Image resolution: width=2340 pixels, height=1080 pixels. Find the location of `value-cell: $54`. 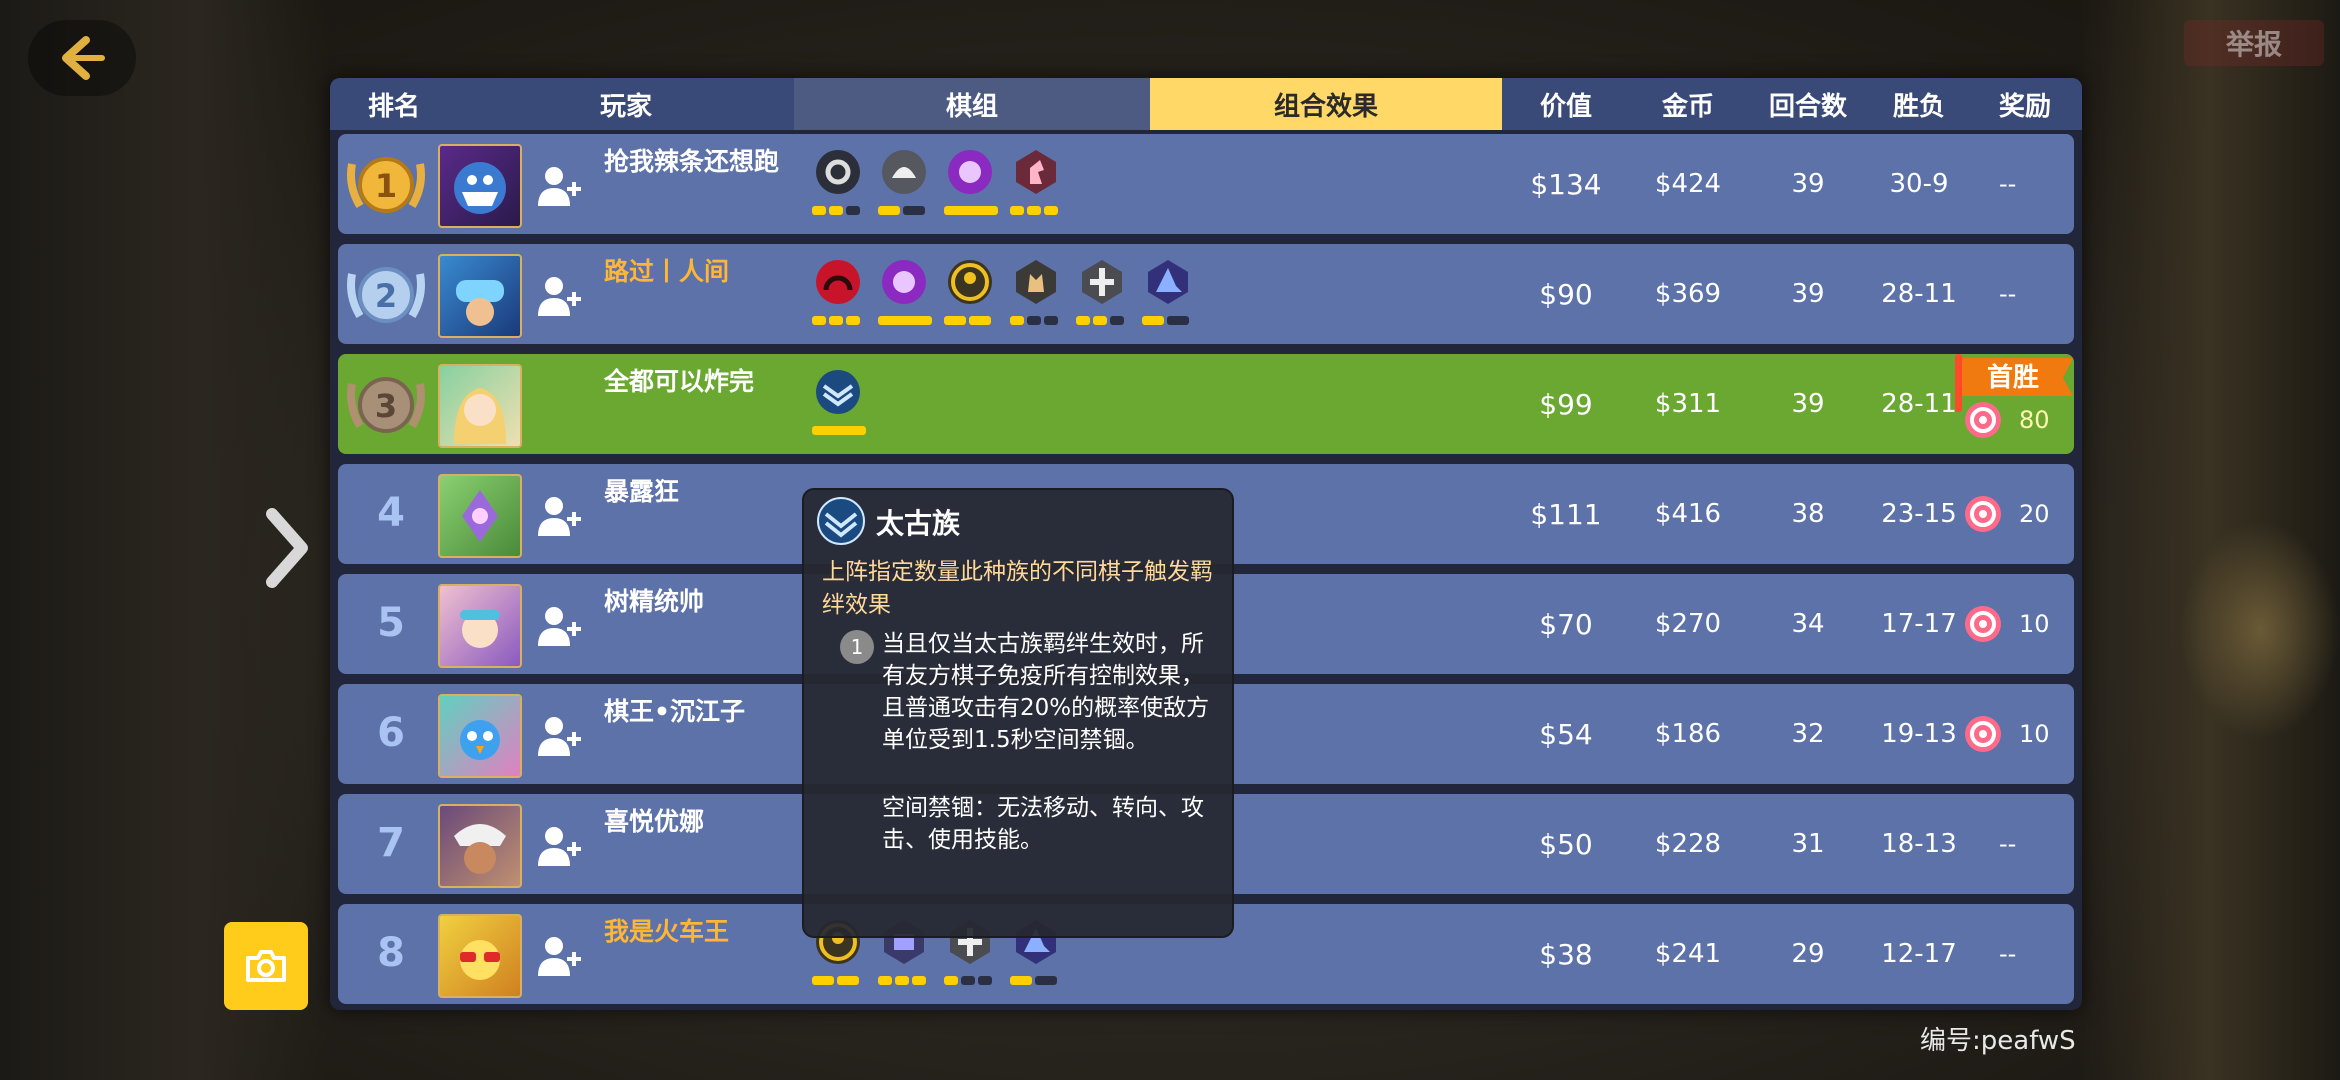

value-cell: $54 is located at coordinates (1566, 734).